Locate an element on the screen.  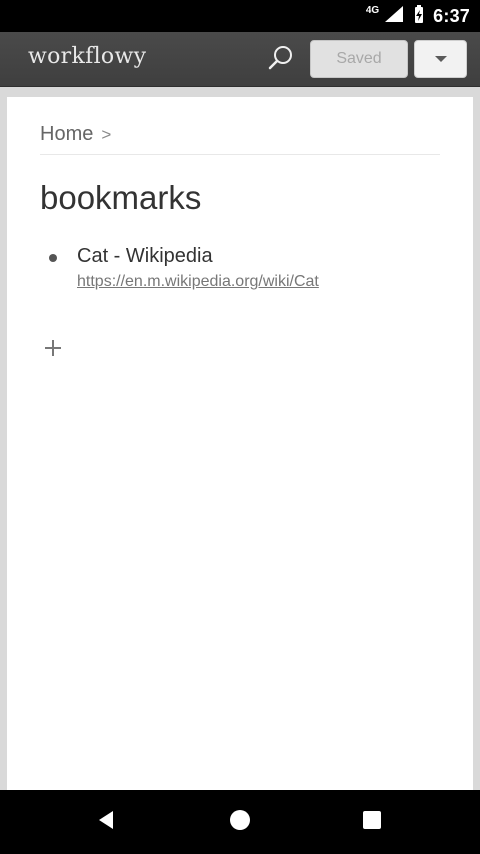
app-bar: workflowy Saved is located at coordinates (240, 59).